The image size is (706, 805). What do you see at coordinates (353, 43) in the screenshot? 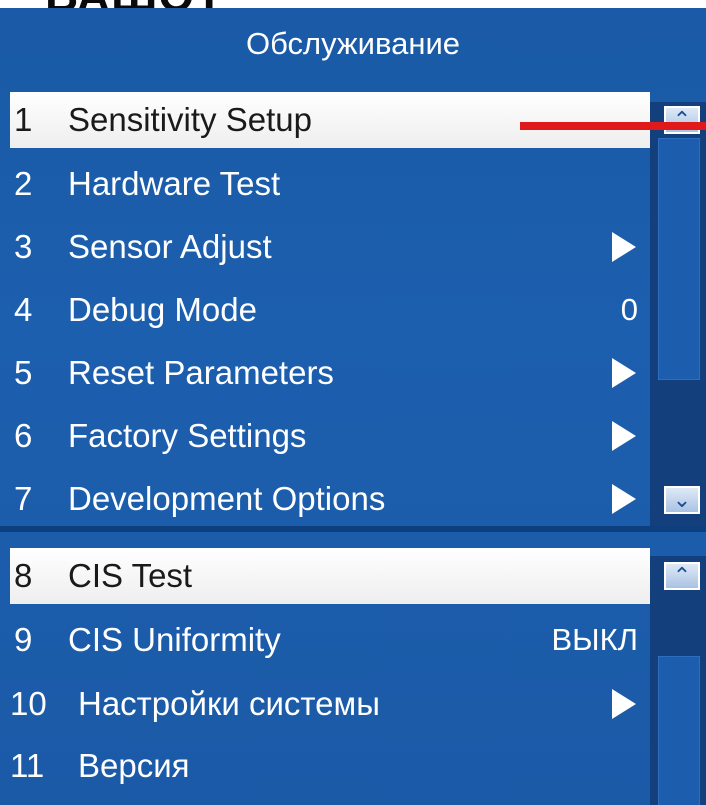
I see `screen-title: Обслуживание` at bounding box center [353, 43].